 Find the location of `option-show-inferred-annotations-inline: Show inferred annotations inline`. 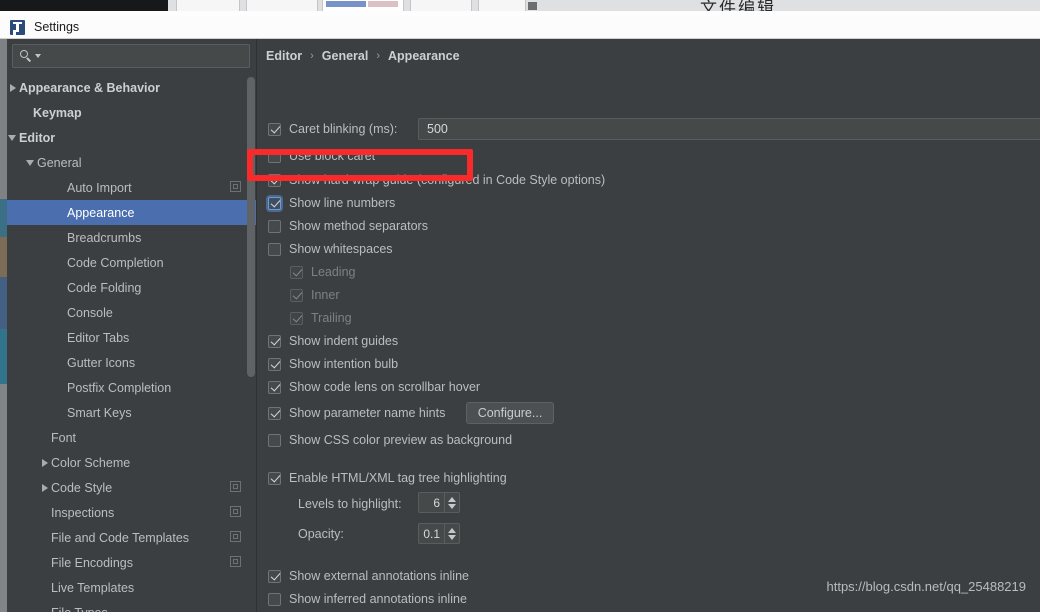

option-show-inferred-annotations-inline: Show inferred annotations inline is located at coordinates (367, 599).